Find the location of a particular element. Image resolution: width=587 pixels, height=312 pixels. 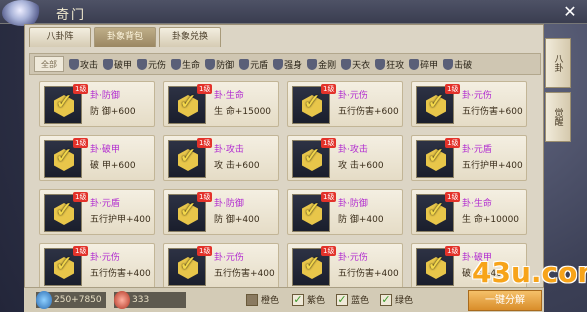

strike-break-icon is located at coordinates (448, 64).